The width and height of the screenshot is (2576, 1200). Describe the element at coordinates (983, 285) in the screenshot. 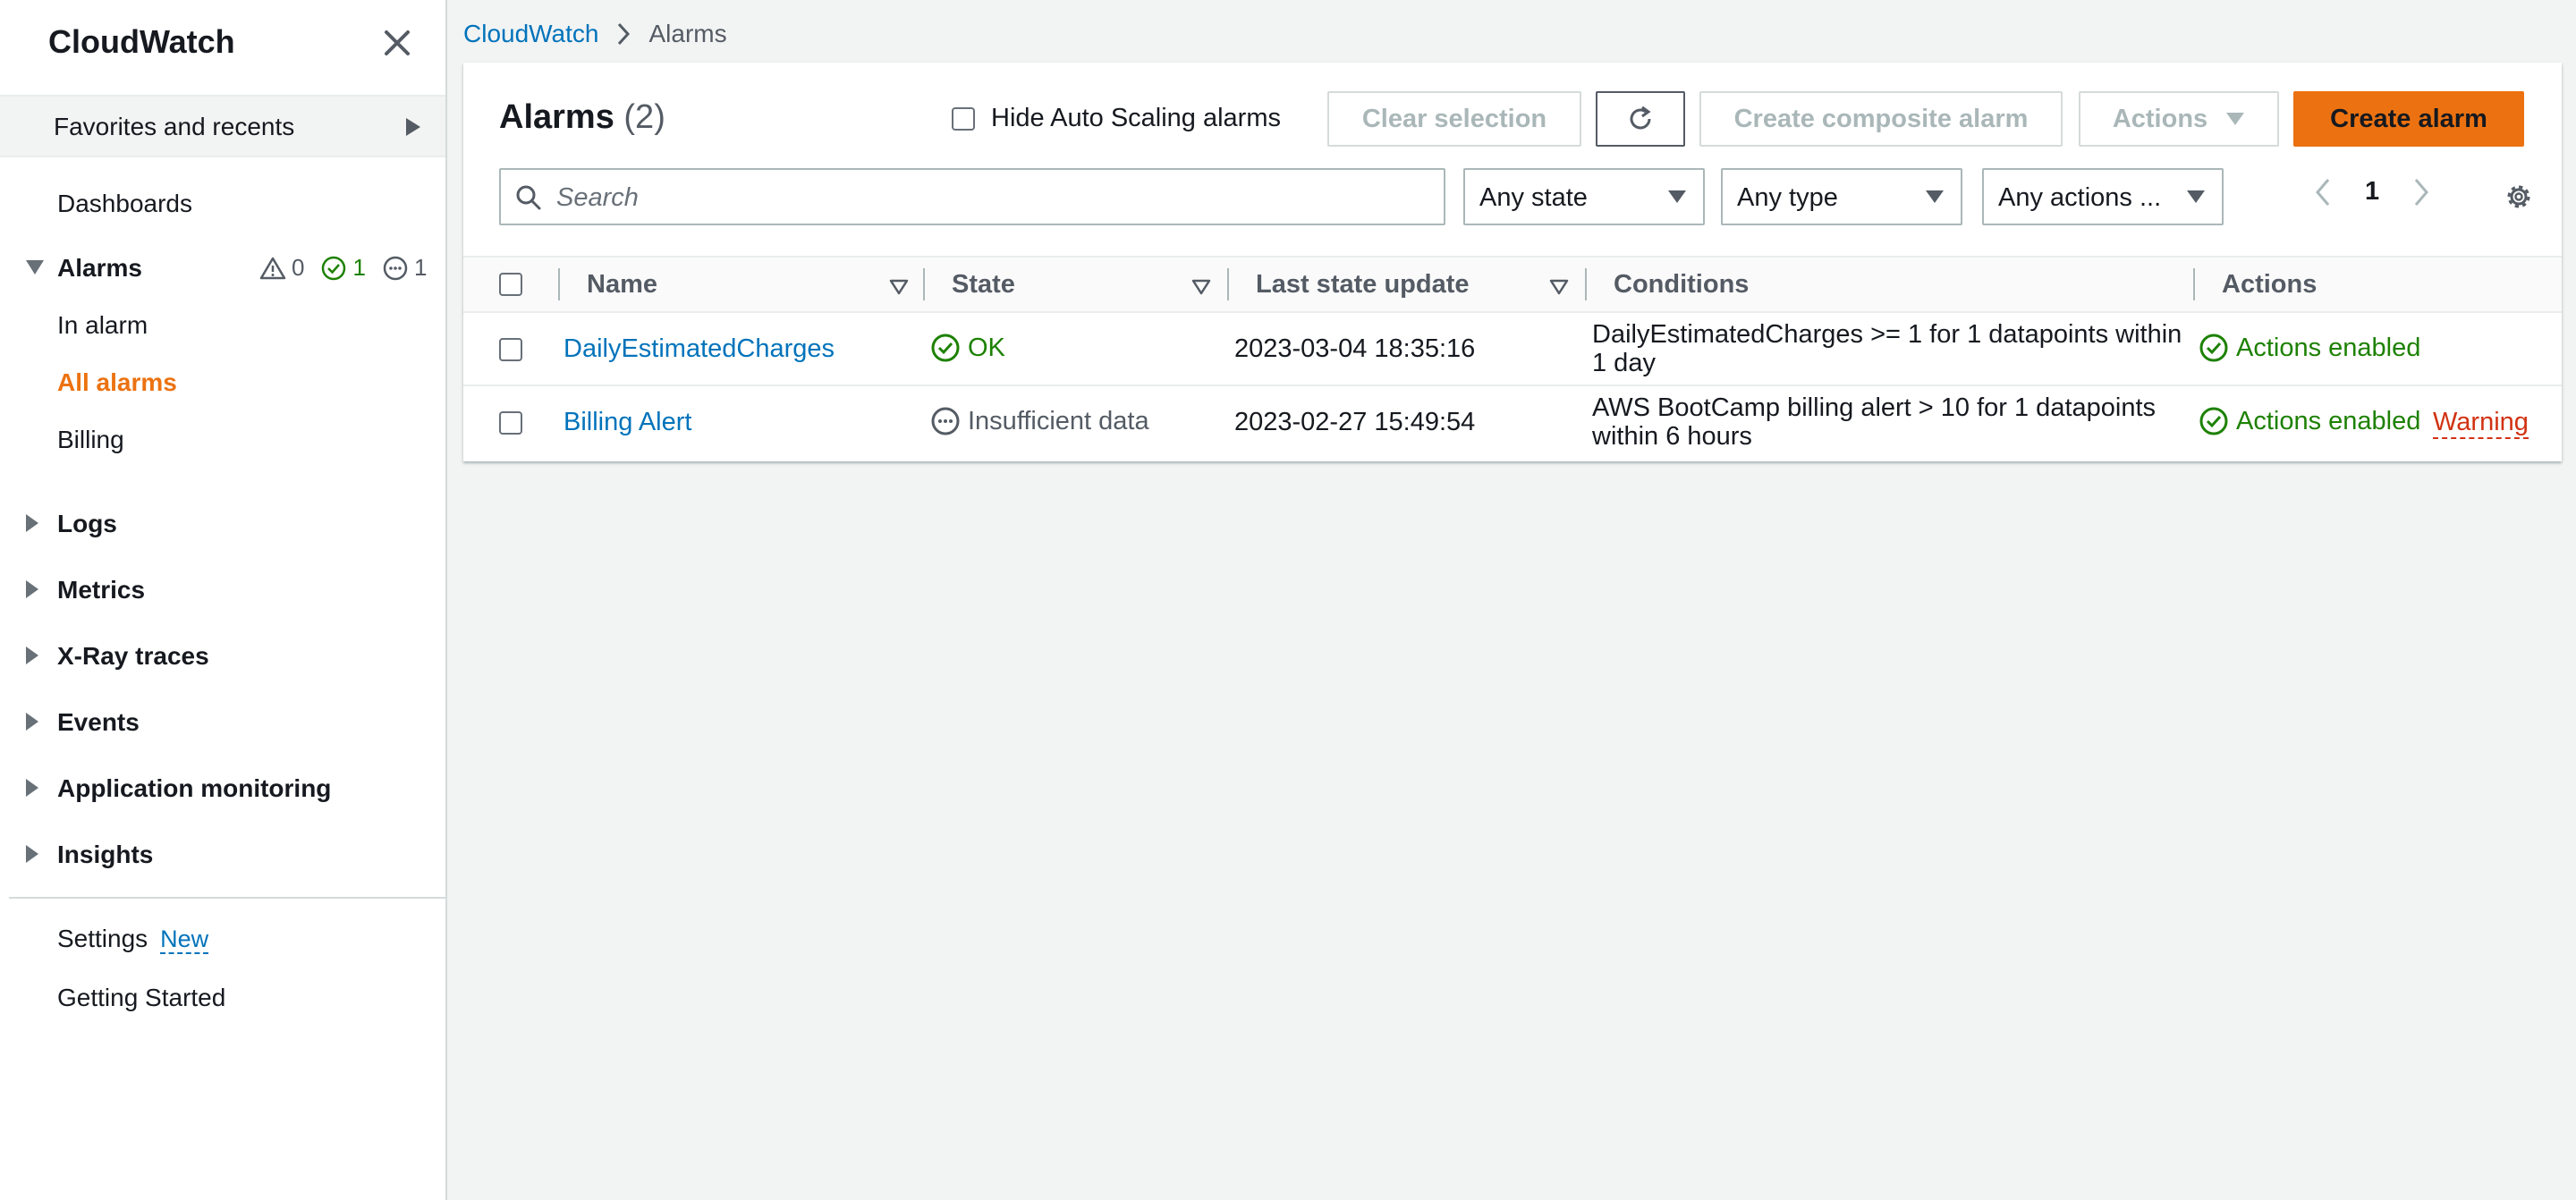

I see `column-header-state: State` at that location.